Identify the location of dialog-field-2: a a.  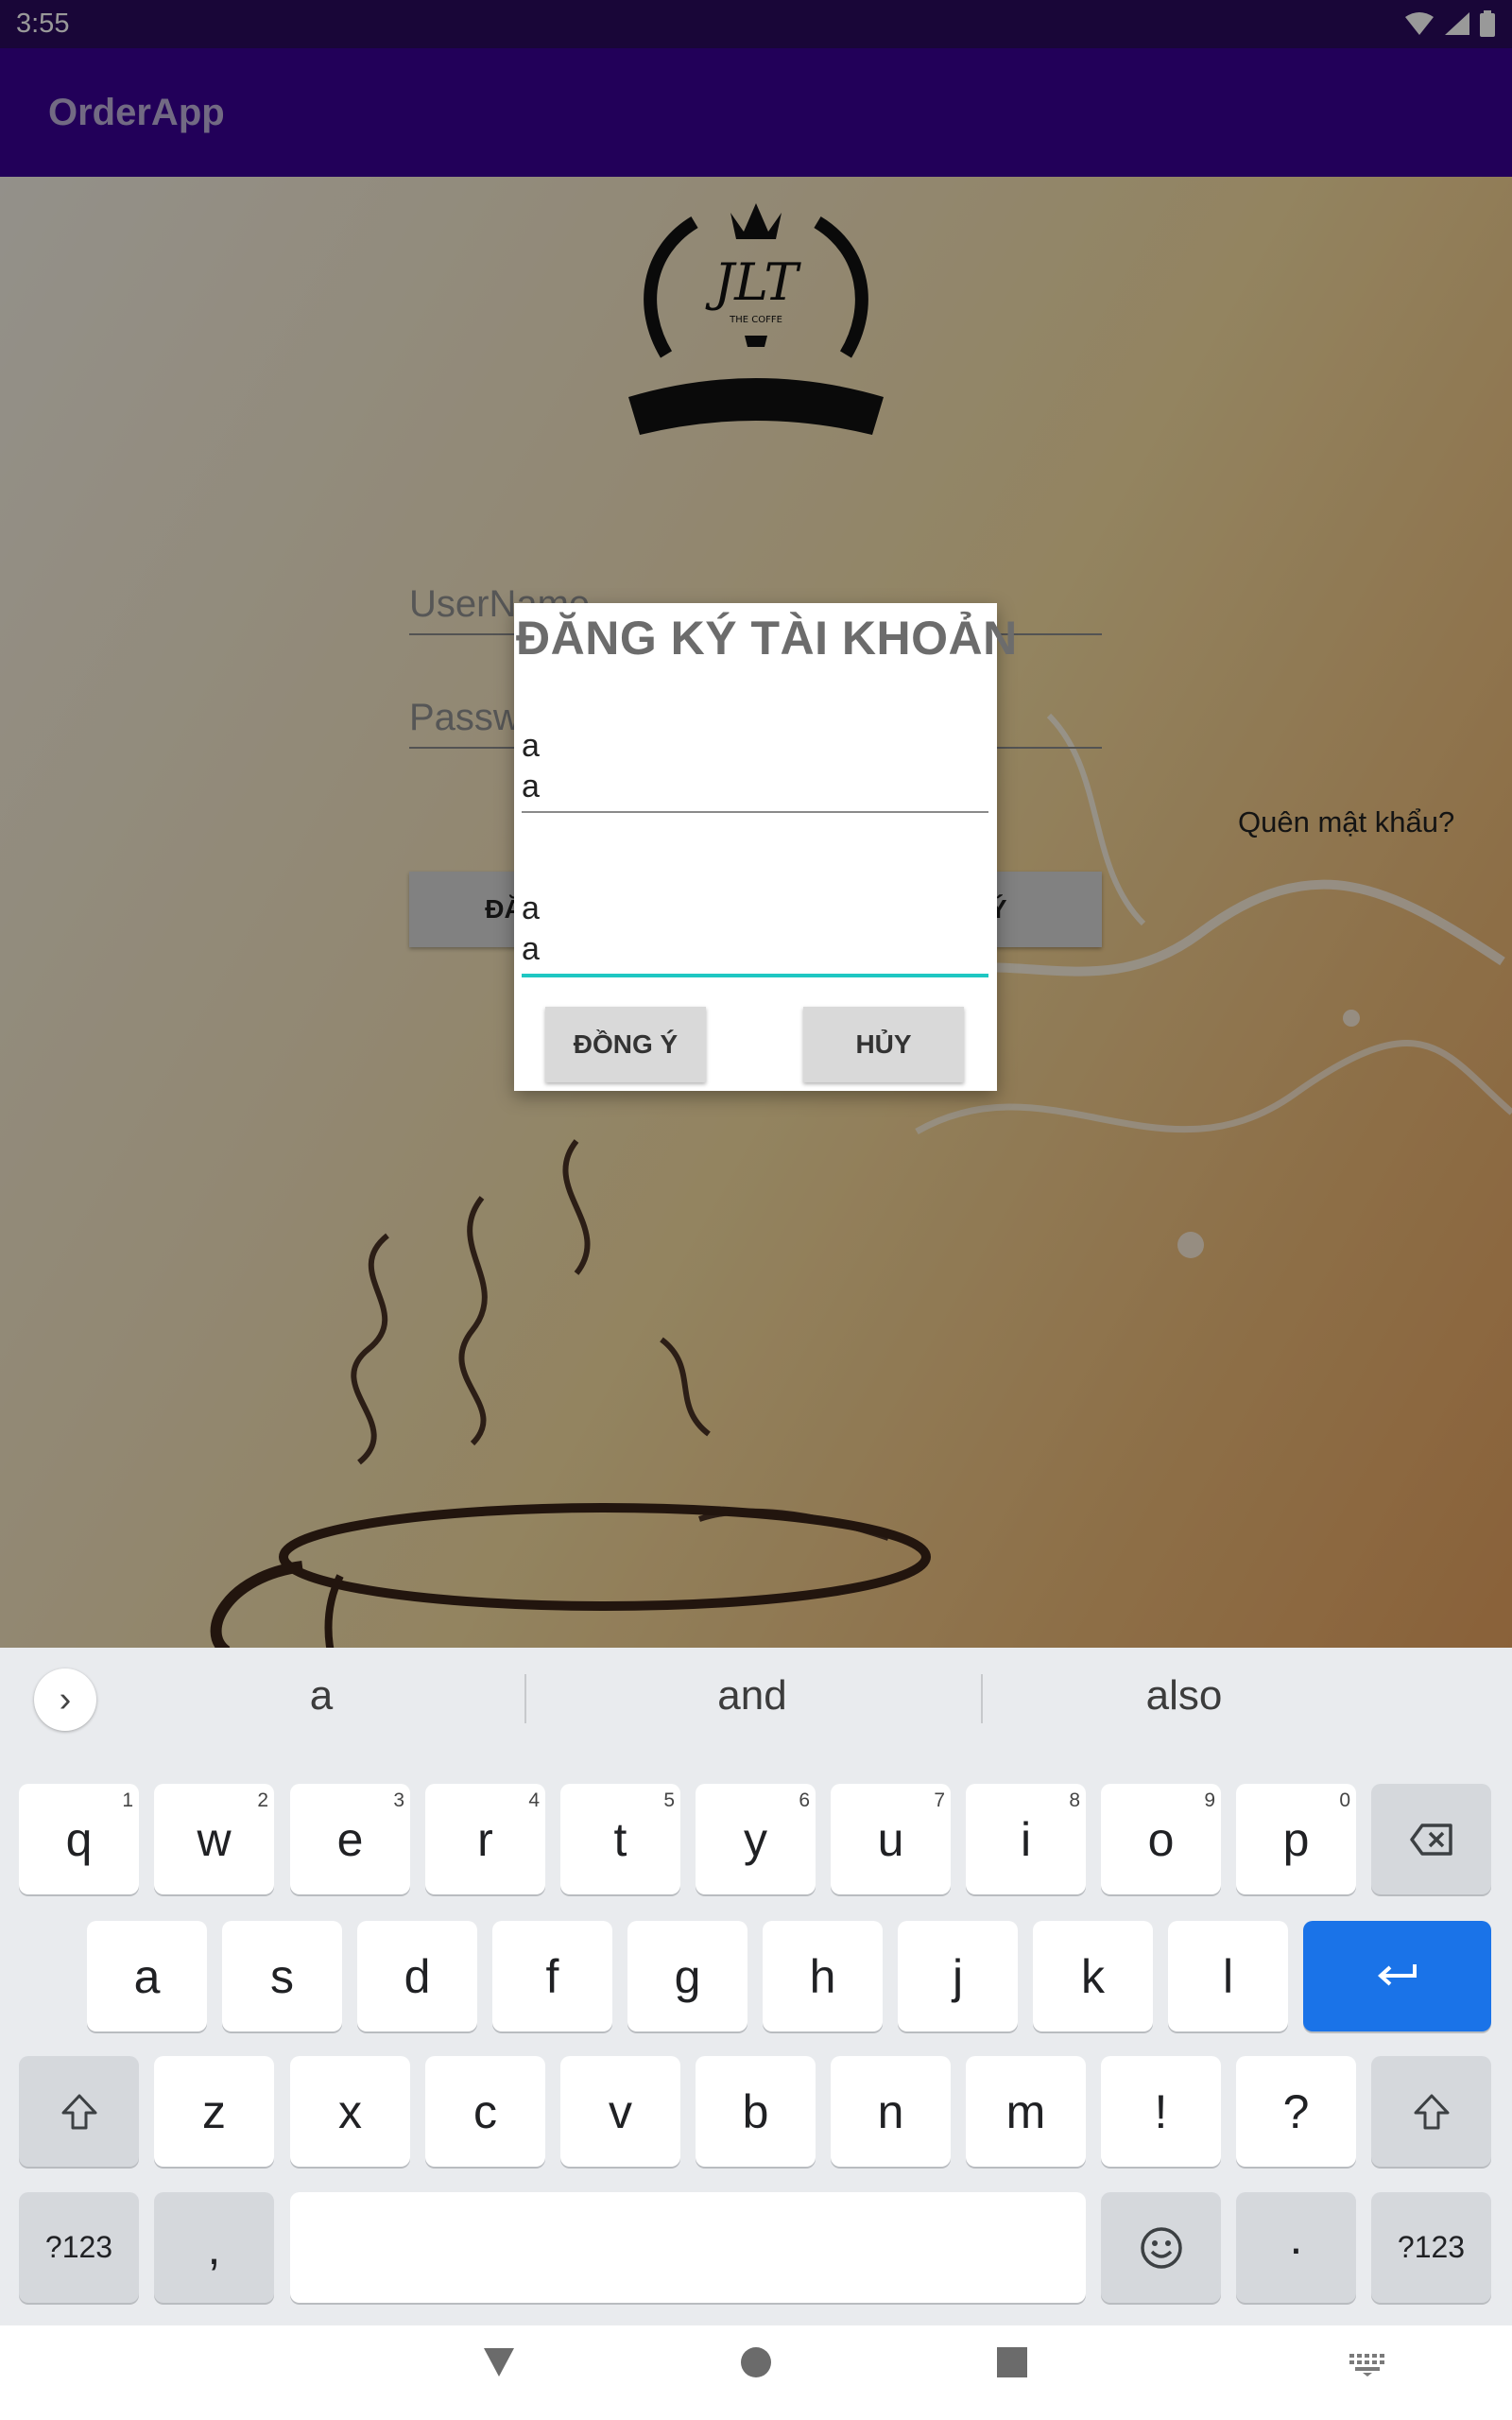
(755, 933).